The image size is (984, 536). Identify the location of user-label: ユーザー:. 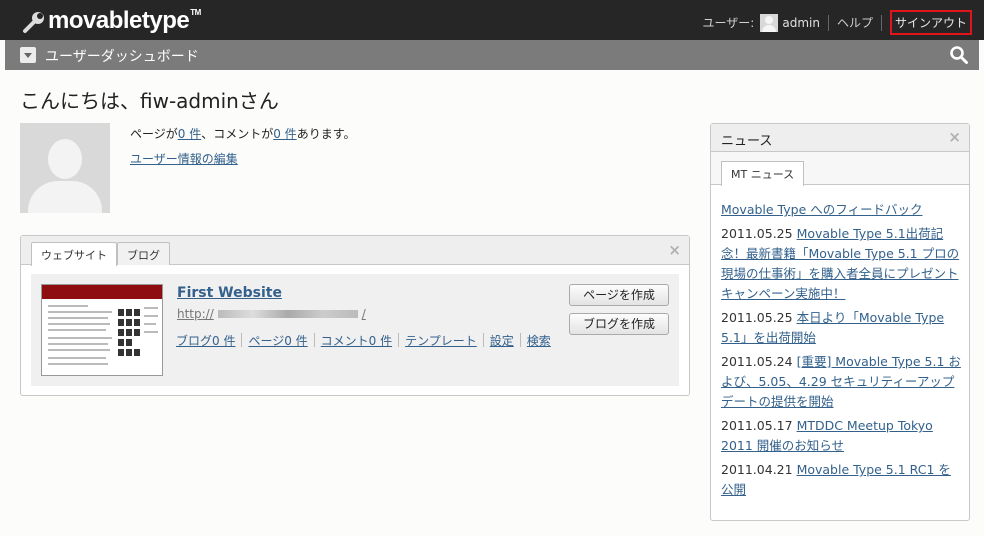
(728, 23).